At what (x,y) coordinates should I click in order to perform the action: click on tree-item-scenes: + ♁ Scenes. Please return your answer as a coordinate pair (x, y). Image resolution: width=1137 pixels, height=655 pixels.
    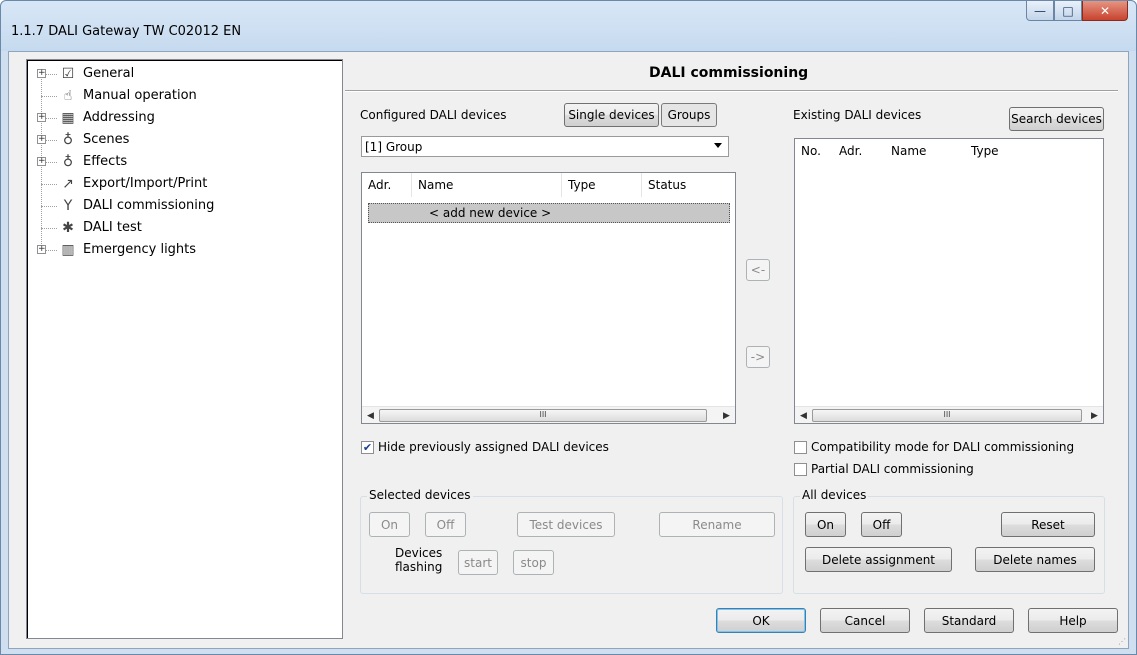
    Looking at the image, I should click on (177, 140).